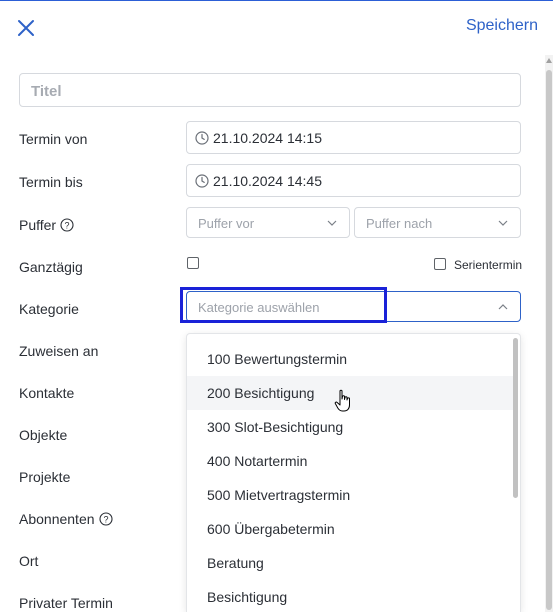 This screenshot has height=612, width=553. What do you see at coordinates (57, 519) in the screenshot?
I see `abonnenten-label: Abonnenten` at bounding box center [57, 519].